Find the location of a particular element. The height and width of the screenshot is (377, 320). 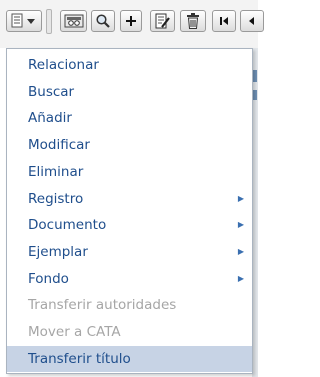

delete-button is located at coordinates (193, 21).